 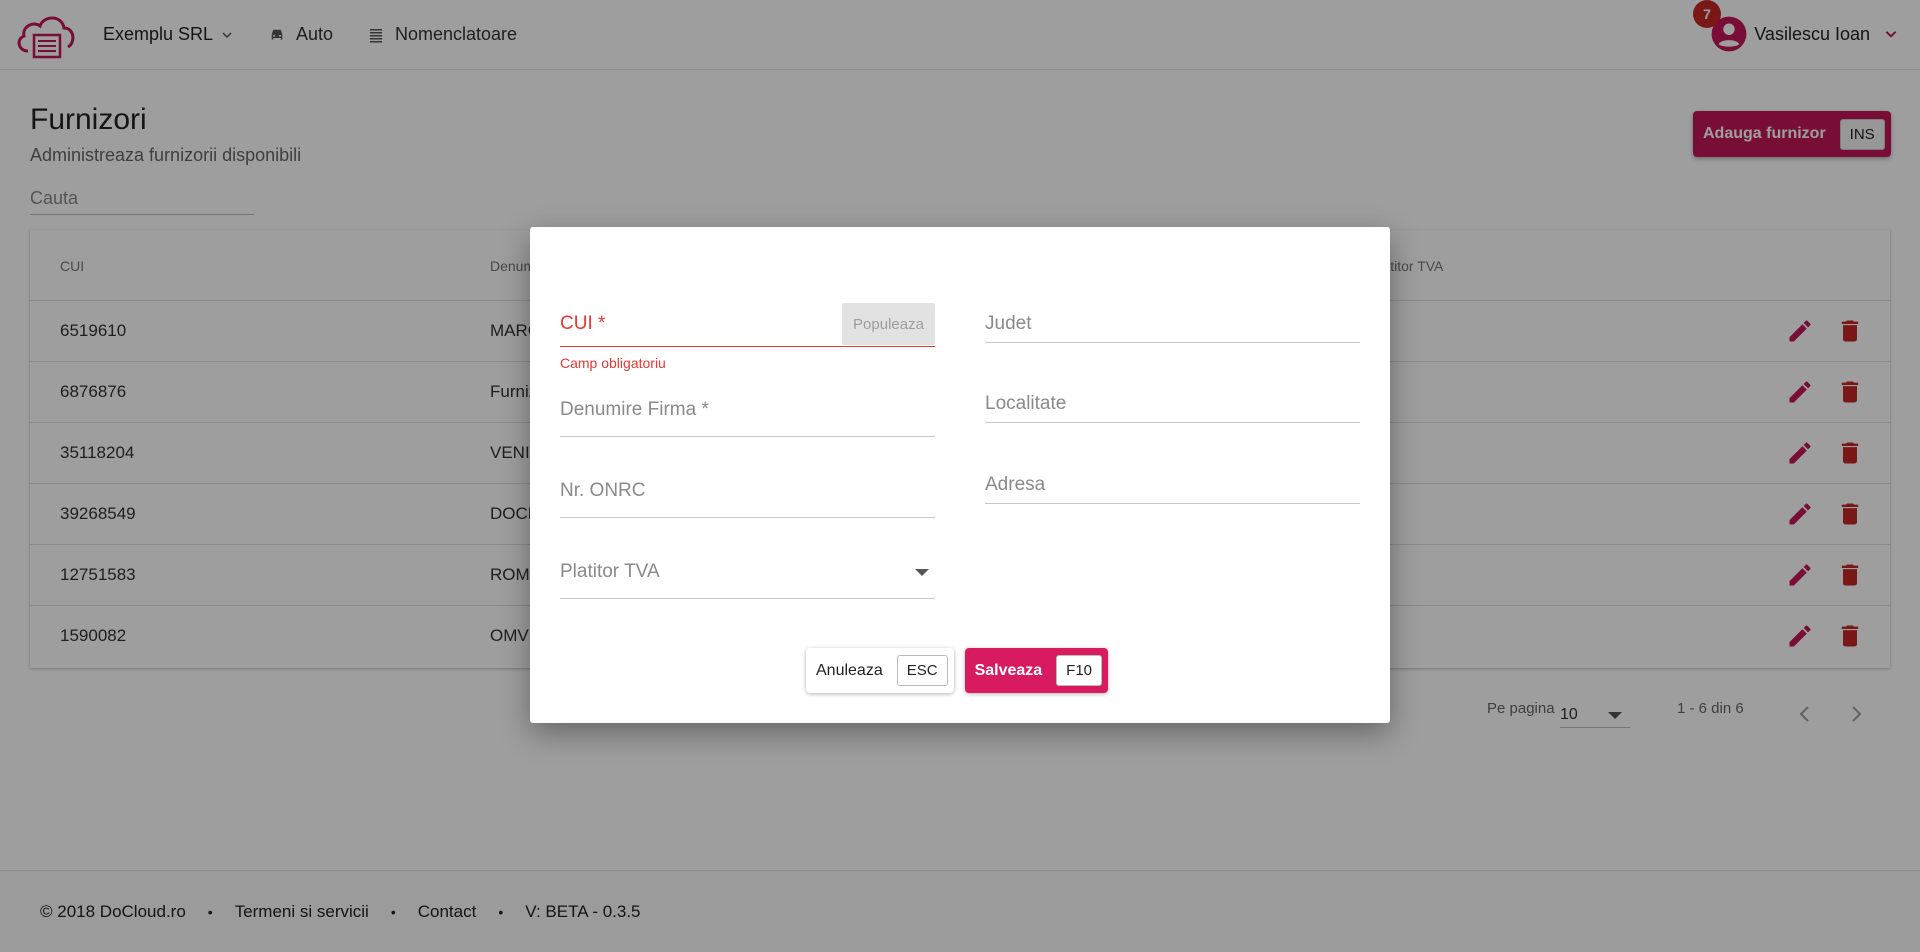 What do you see at coordinates (610, 571) in the screenshot?
I see `platitor-tva-label: Platitor TVA` at bounding box center [610, 571].